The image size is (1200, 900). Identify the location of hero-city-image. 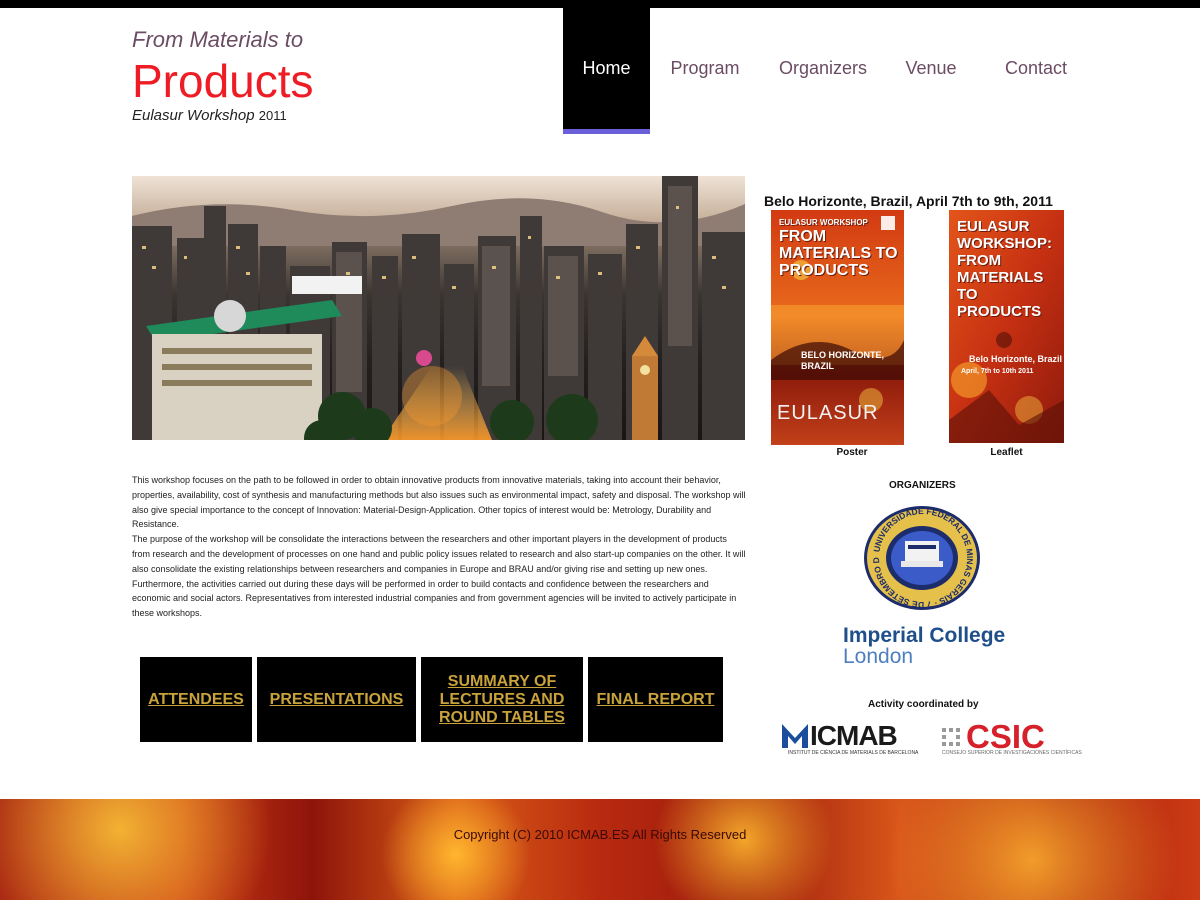
(438, 308).